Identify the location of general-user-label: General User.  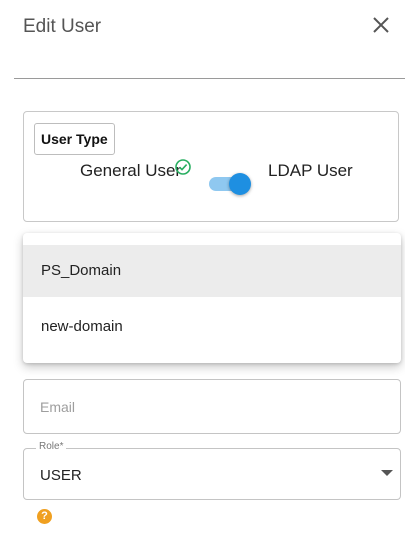
(131, 170).